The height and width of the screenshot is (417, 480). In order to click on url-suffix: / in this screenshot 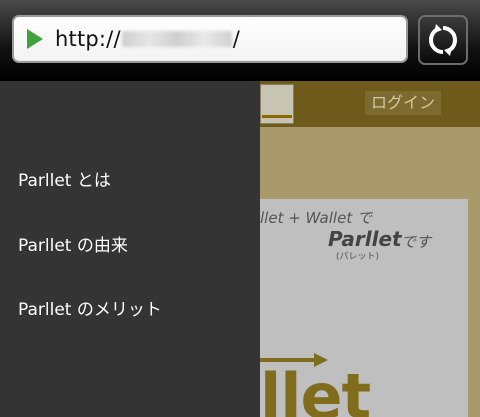, I will do `click(236, 39)`.